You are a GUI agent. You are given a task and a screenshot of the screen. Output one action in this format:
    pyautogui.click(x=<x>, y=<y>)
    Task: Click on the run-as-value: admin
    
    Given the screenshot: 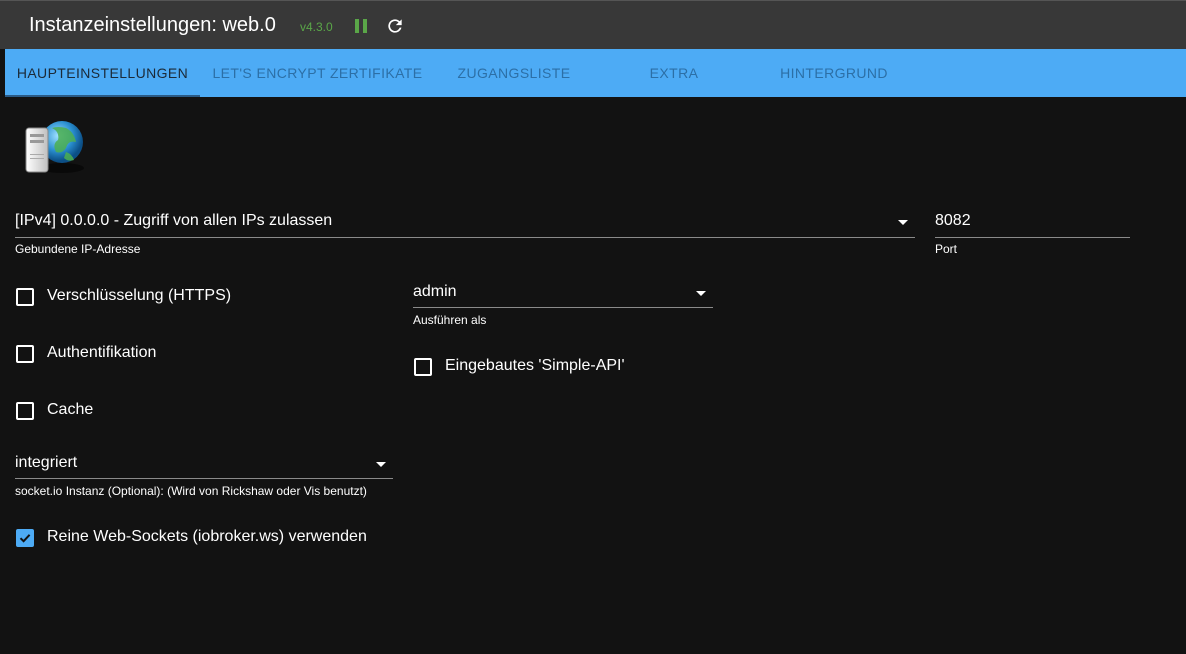 What is the action you would take?
    pyautogui.click(x=435, y=291)
    